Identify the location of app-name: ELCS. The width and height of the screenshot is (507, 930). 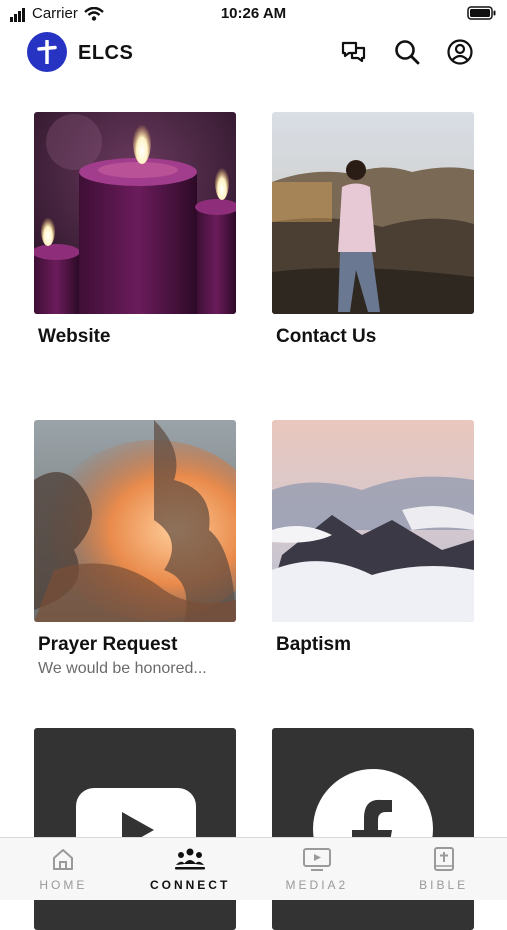
(106, 53).